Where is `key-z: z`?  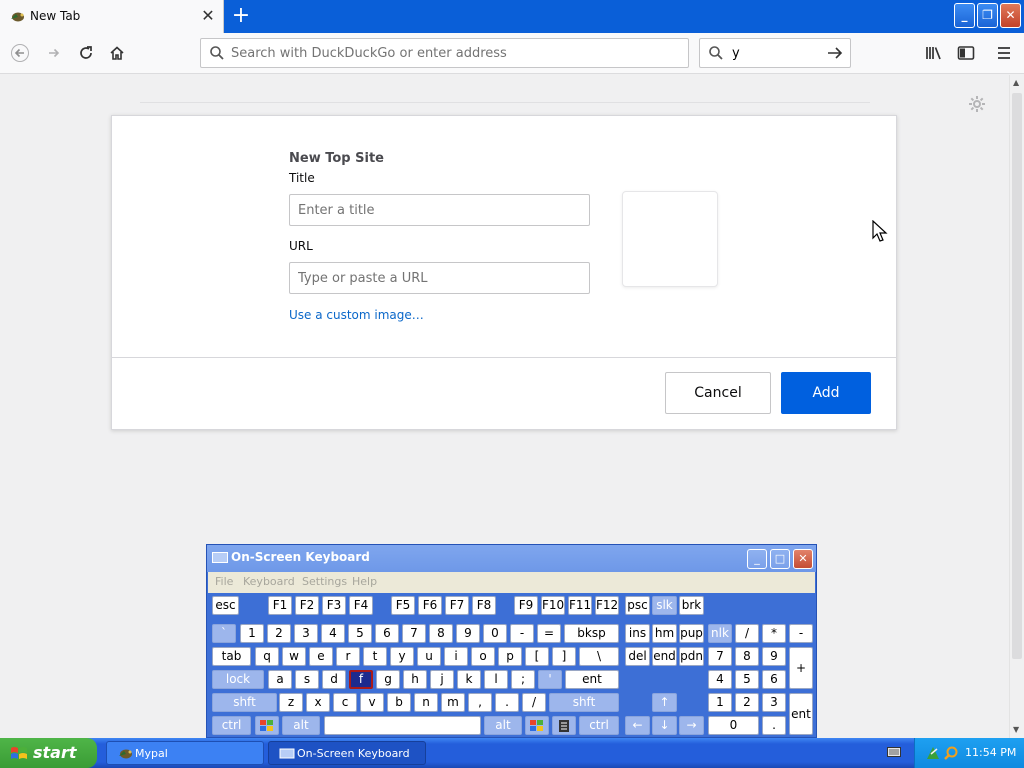 key-z: z is located at coordinates (291, 702).